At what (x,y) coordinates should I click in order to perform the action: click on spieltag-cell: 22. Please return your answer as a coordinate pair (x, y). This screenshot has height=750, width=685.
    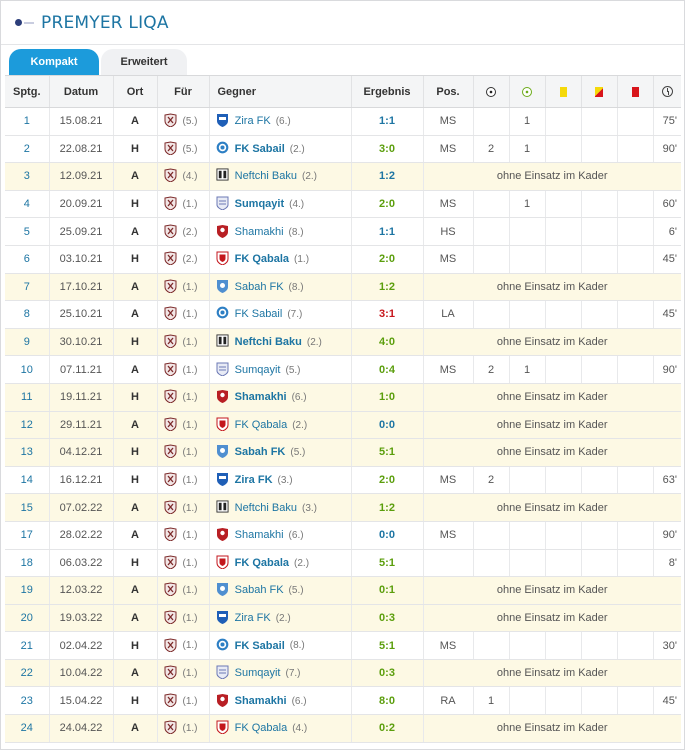
    Looking at the image, I should click on (27, 673).